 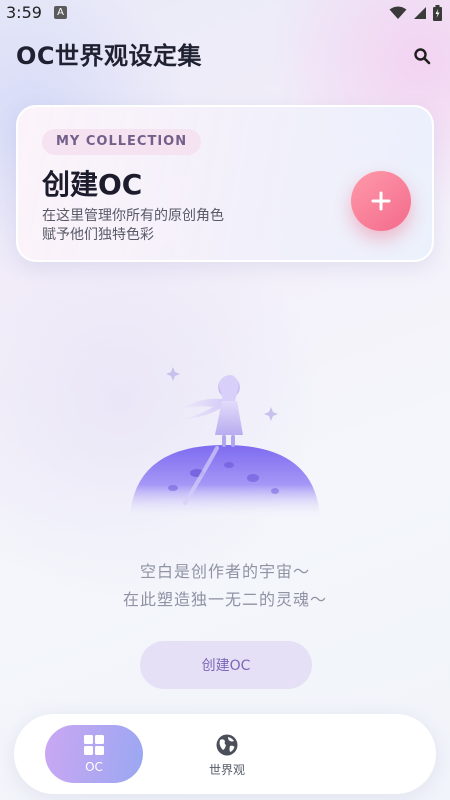 I want to click on page-title: OC世界观设定集, so click(x=109, y=56).